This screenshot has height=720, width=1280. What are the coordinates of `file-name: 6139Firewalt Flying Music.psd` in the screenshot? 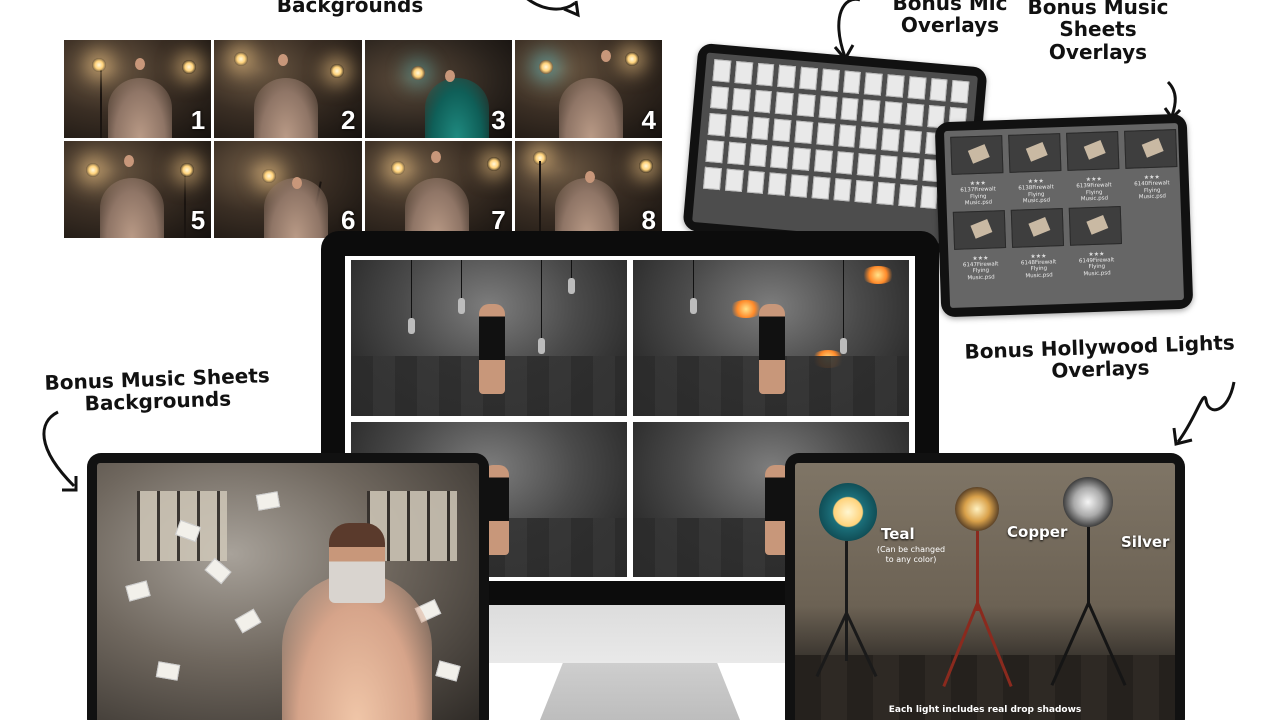 It's located at (1094, 192).